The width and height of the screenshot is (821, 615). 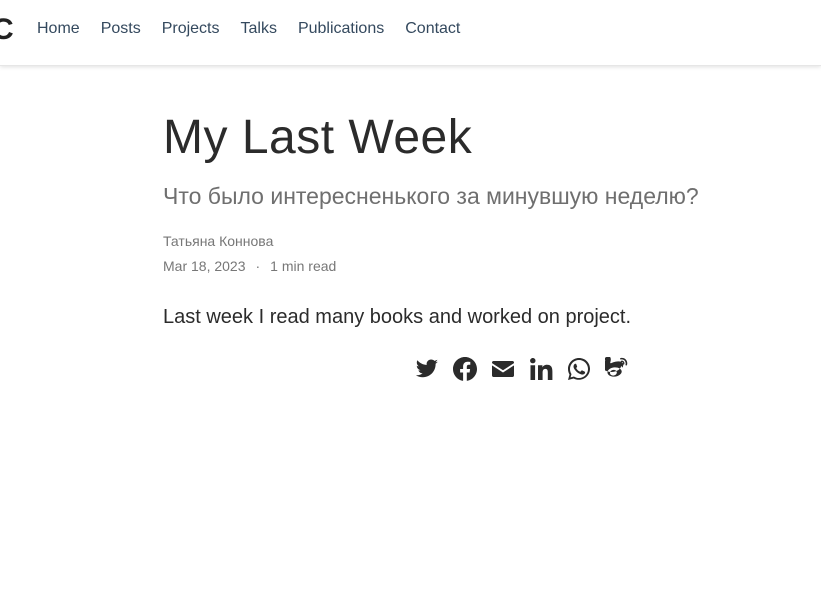 What do you see at coordinates (427, 369) in the screenshot?
I see `twitter-icon` at bounding box center [427, 369].